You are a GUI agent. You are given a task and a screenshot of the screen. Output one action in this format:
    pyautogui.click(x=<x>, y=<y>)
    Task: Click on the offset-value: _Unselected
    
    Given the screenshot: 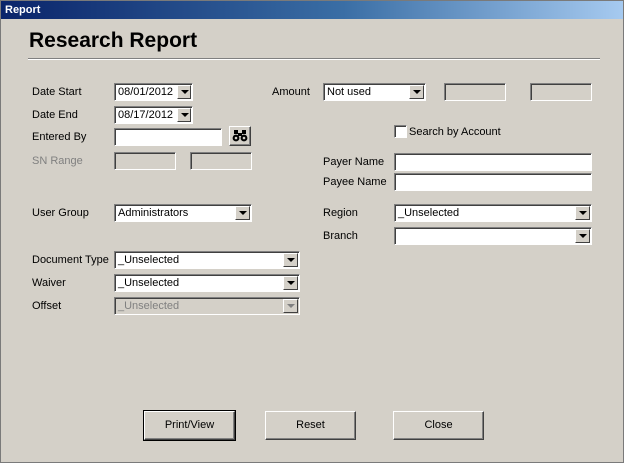 What is the action you would take?
    pyautogui.click(x=149, y=306)
    